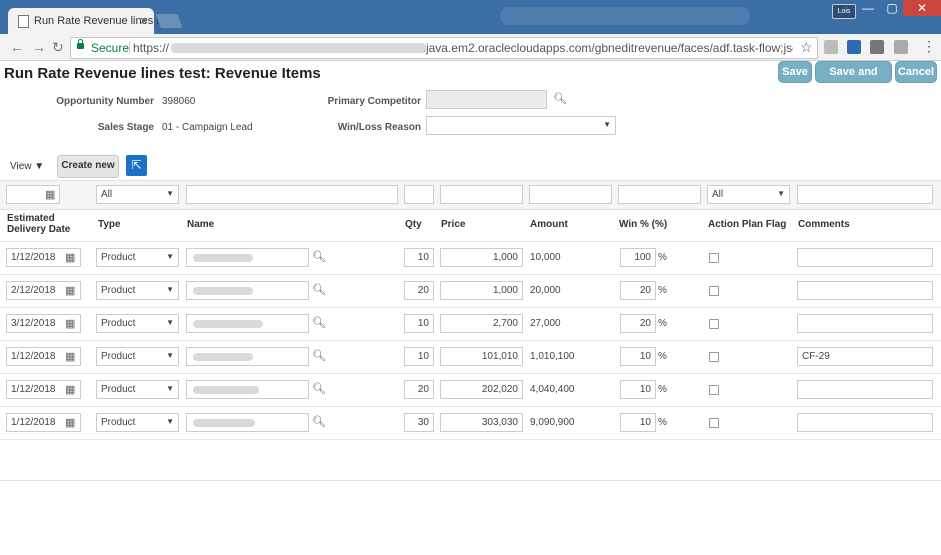 The image size is (941, 555). Describe the element at coordinates (413, 224) in the screenshot. I see `header-qty: Qty` at that location.